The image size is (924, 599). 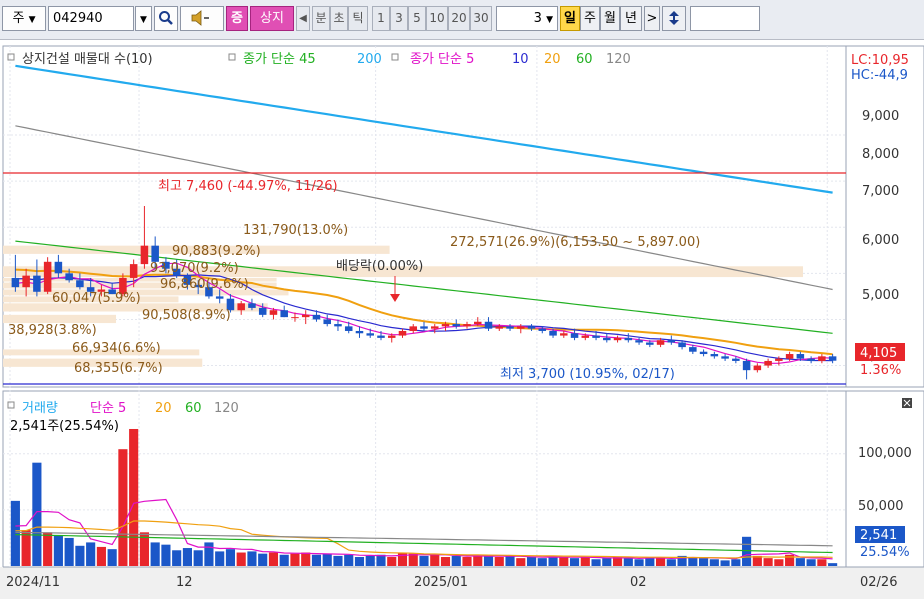 I want to click on next-button: >, so click(x=652, y=18).